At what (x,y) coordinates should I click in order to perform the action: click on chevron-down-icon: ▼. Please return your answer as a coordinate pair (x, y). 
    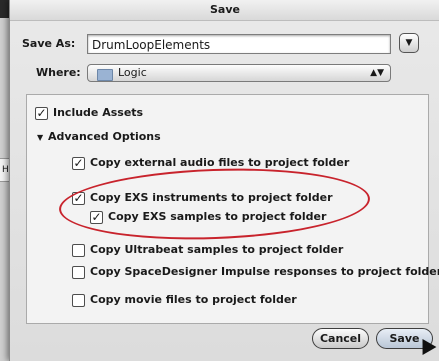
    Looking at the image, I should click on (409, 43).